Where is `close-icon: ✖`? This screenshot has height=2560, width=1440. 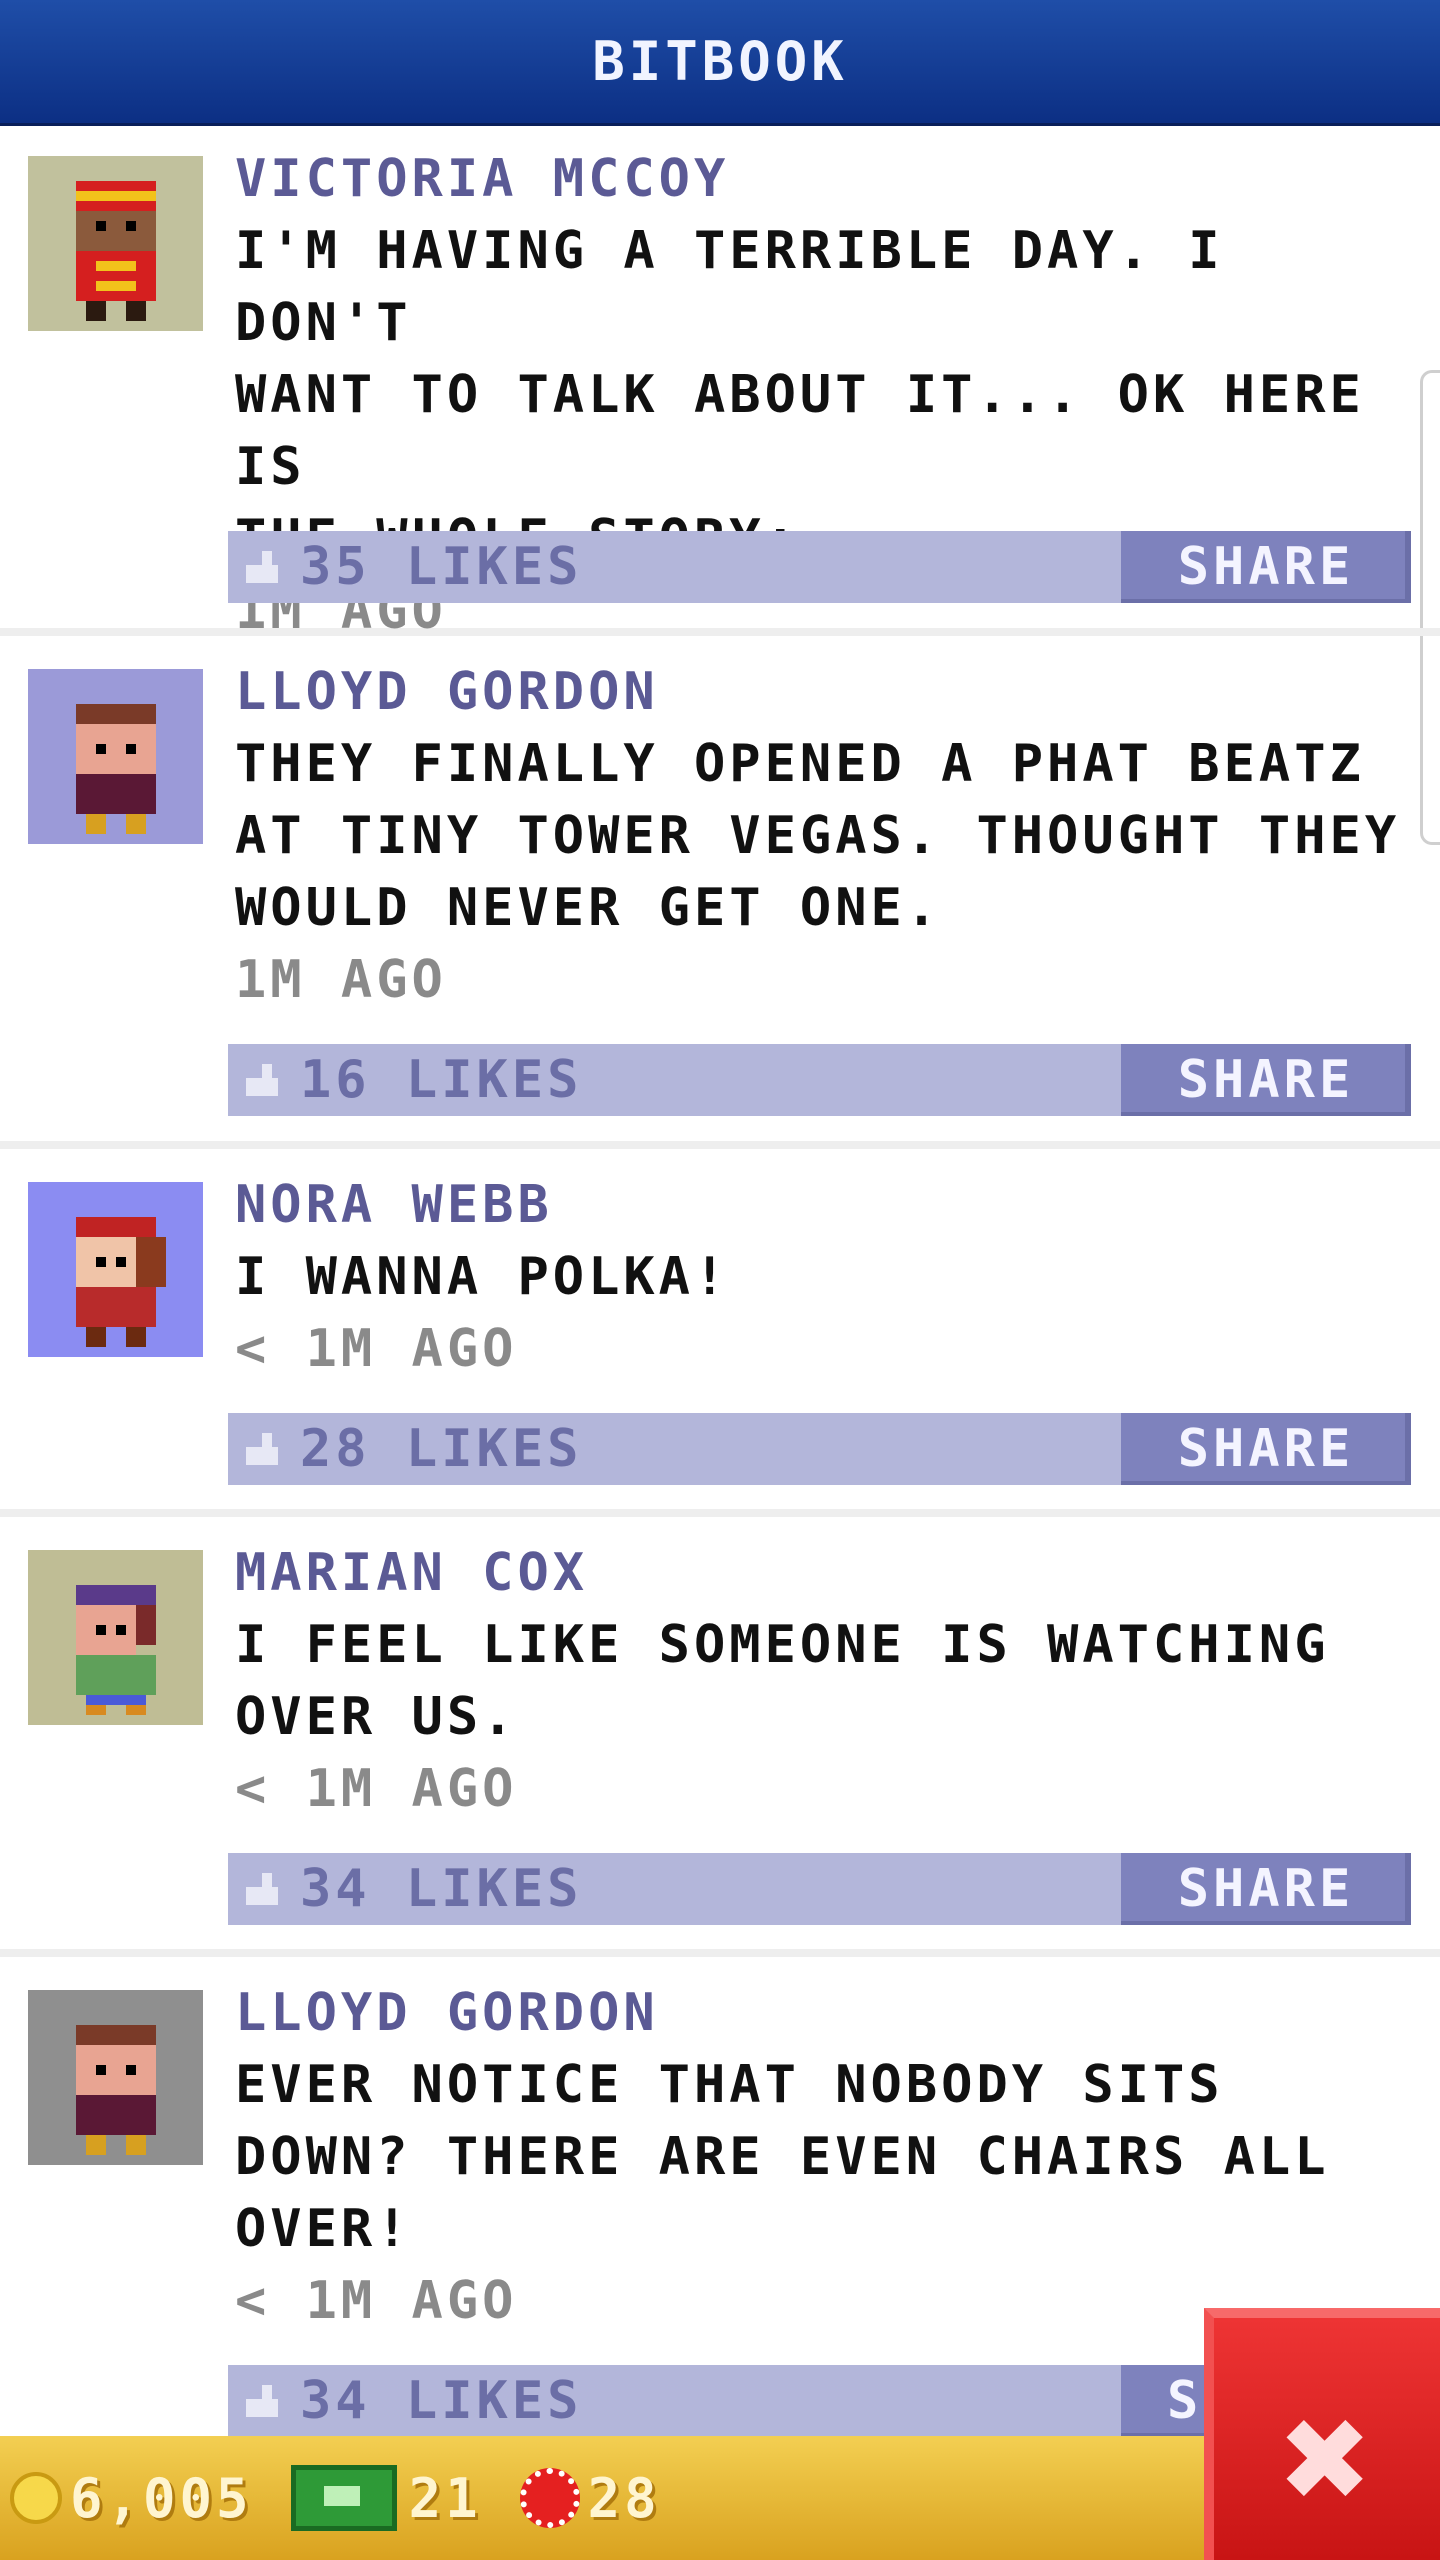 close-icon: ✖ is located at coordinates (1327, 2459).